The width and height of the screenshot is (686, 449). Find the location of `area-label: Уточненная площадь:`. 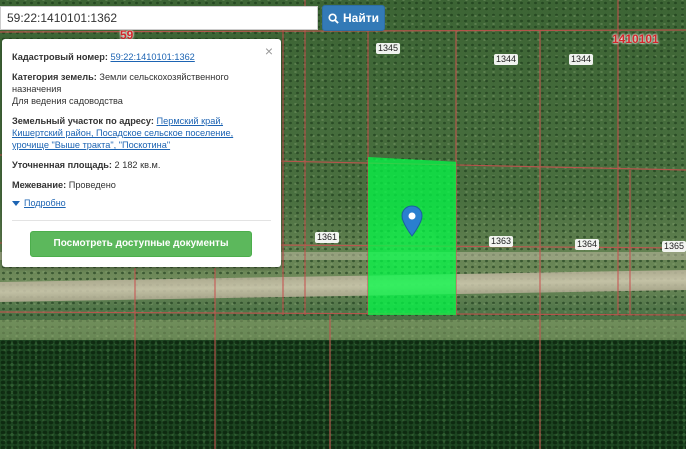

area-label: Уточненная площадь: is located at coordinates (62, 165).